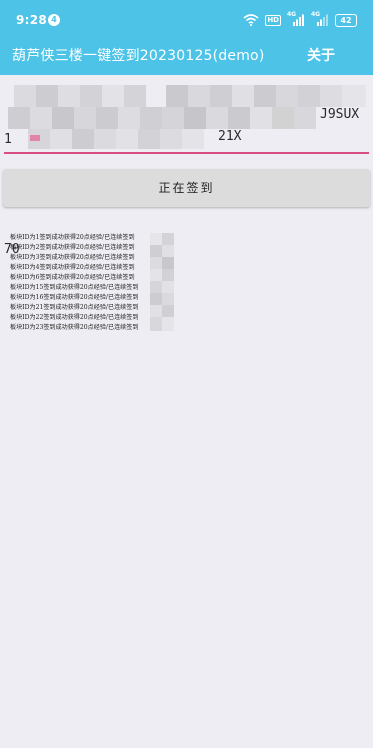 The image size is (373, 748). Describe the element at coordinates (321, 55) in the screenshot. I see `about-button: 关于` at that location.